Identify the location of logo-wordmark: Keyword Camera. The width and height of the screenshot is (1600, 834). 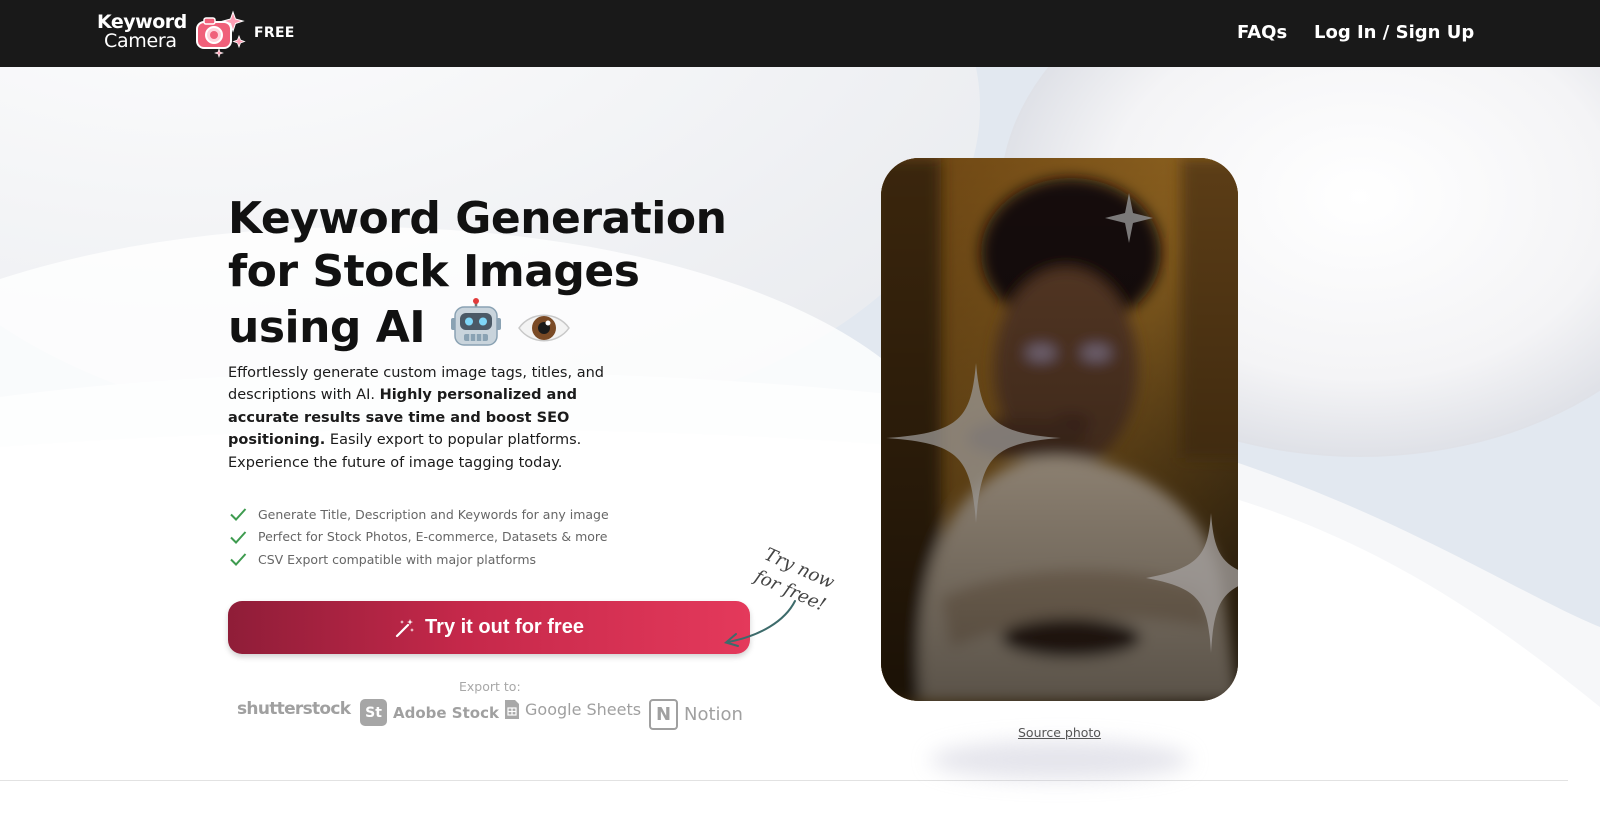
(142, 31).